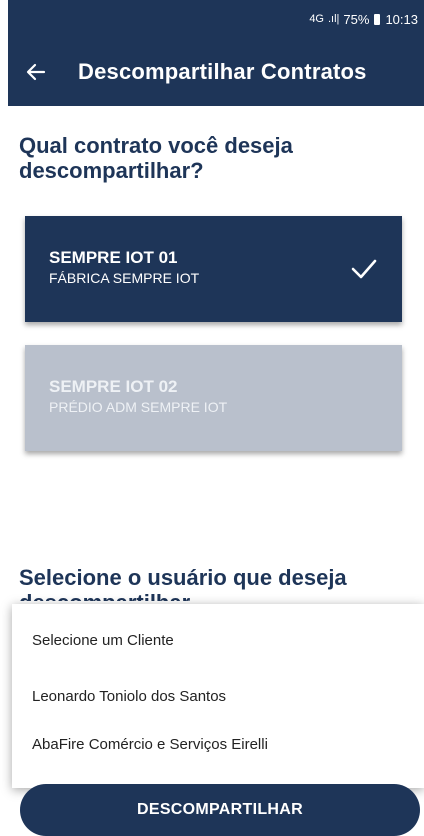  What do you see at coordinates (316, 19) in the screenshot?
I see `network-type: 4G` at bounding box center [316, 19].